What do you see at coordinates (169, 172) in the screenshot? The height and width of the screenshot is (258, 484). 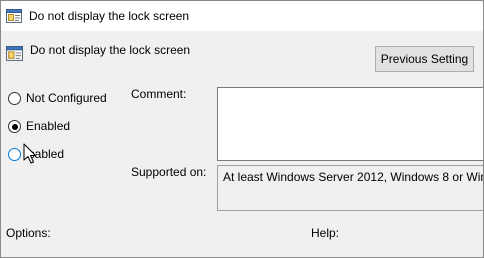 I see `supported-on-label: Supported on:` at bounding box center [169, 172].